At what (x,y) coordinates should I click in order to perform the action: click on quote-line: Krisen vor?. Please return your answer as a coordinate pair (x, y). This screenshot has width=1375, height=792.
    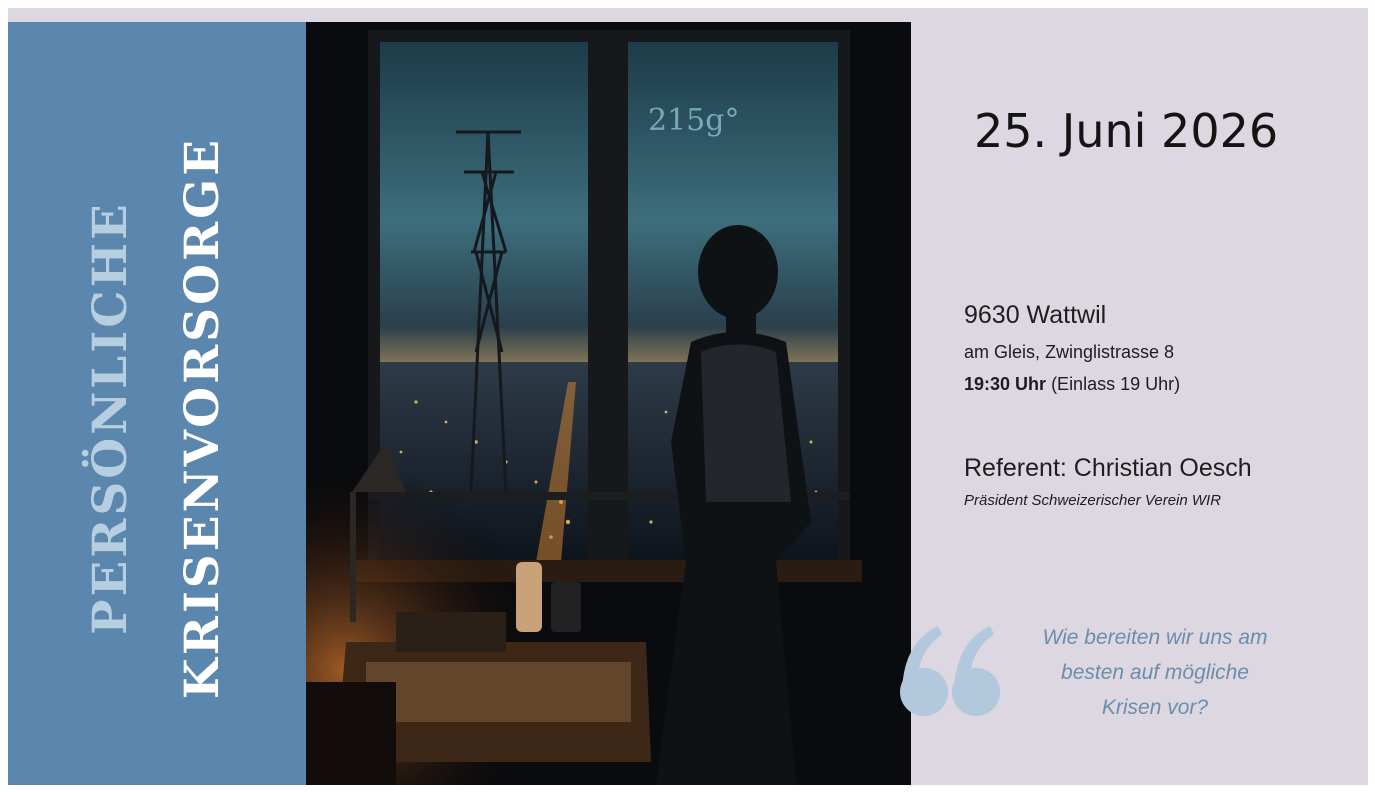
    Looking at the image, I should click on (1155, 707).